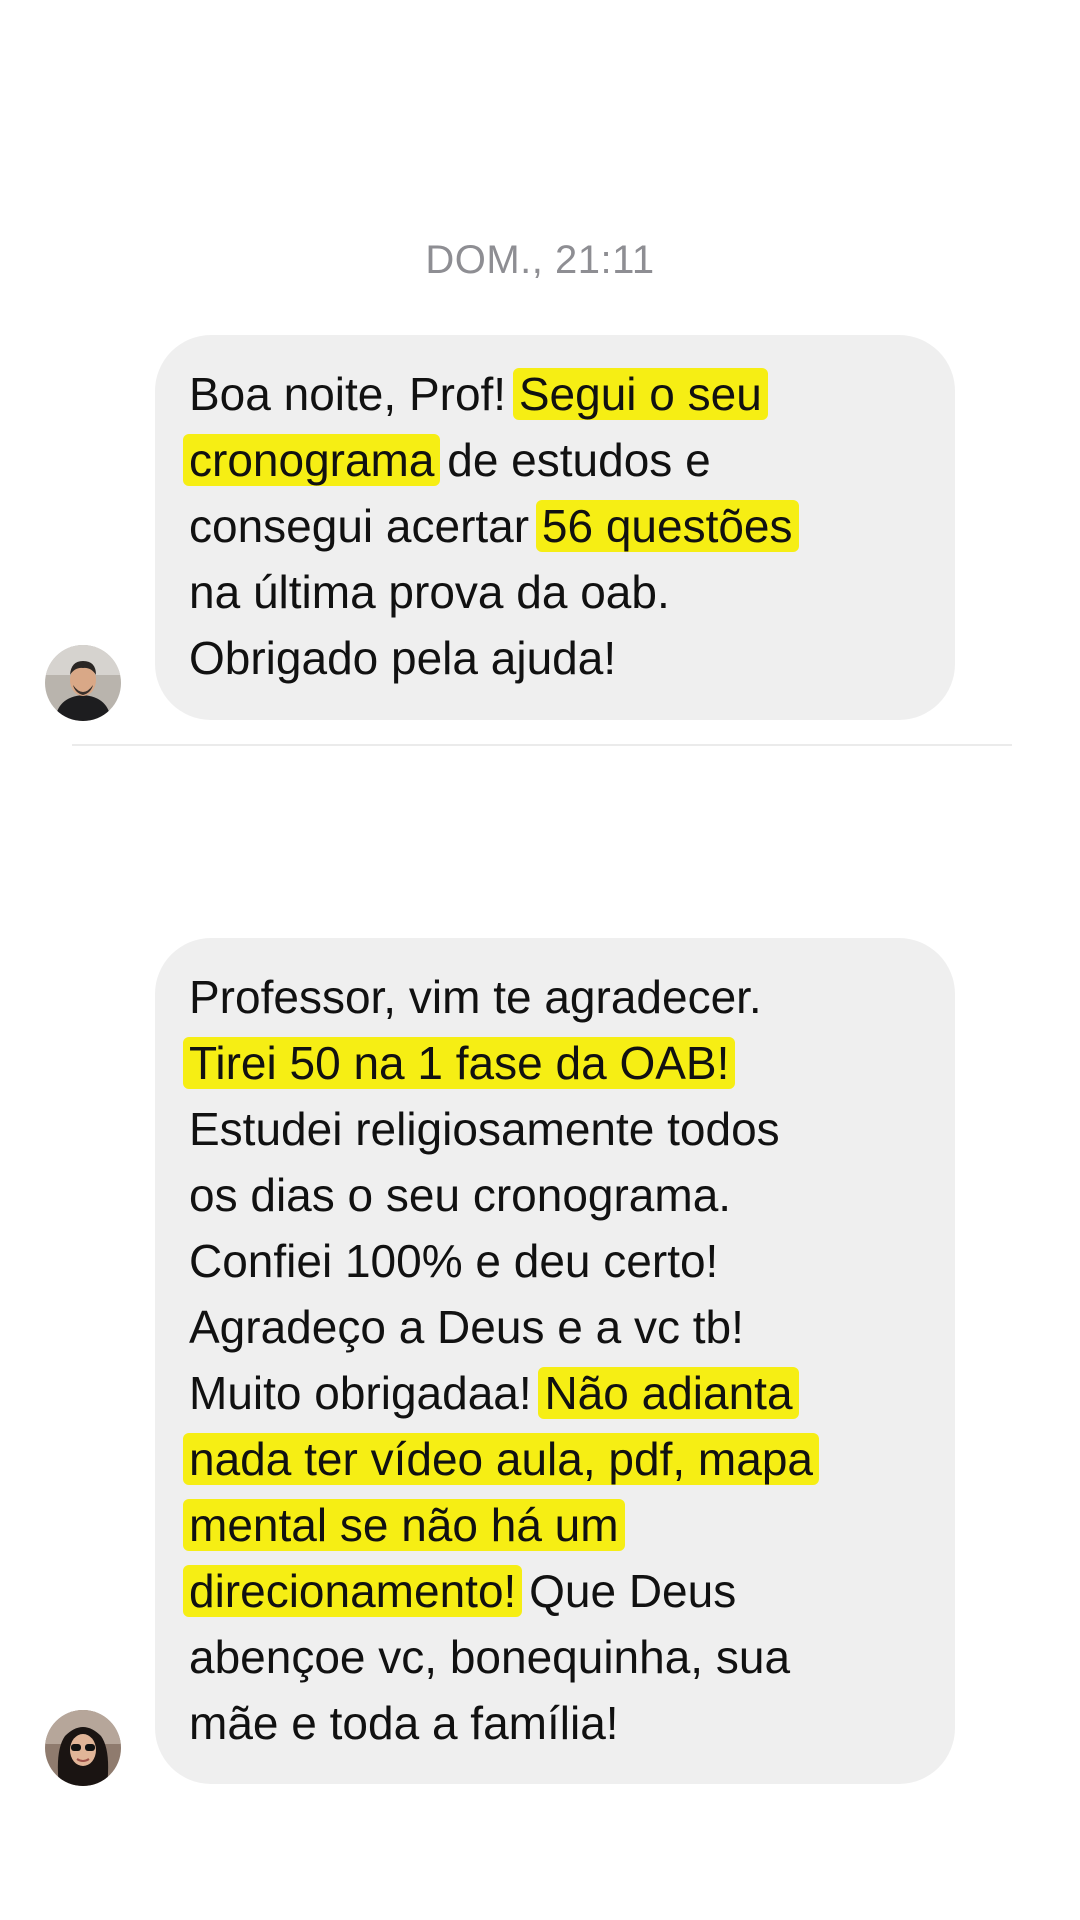  Describe the element at coordinates (429, 592) in the screenshot. I see `message-text: na última prova da oab.` at that location.